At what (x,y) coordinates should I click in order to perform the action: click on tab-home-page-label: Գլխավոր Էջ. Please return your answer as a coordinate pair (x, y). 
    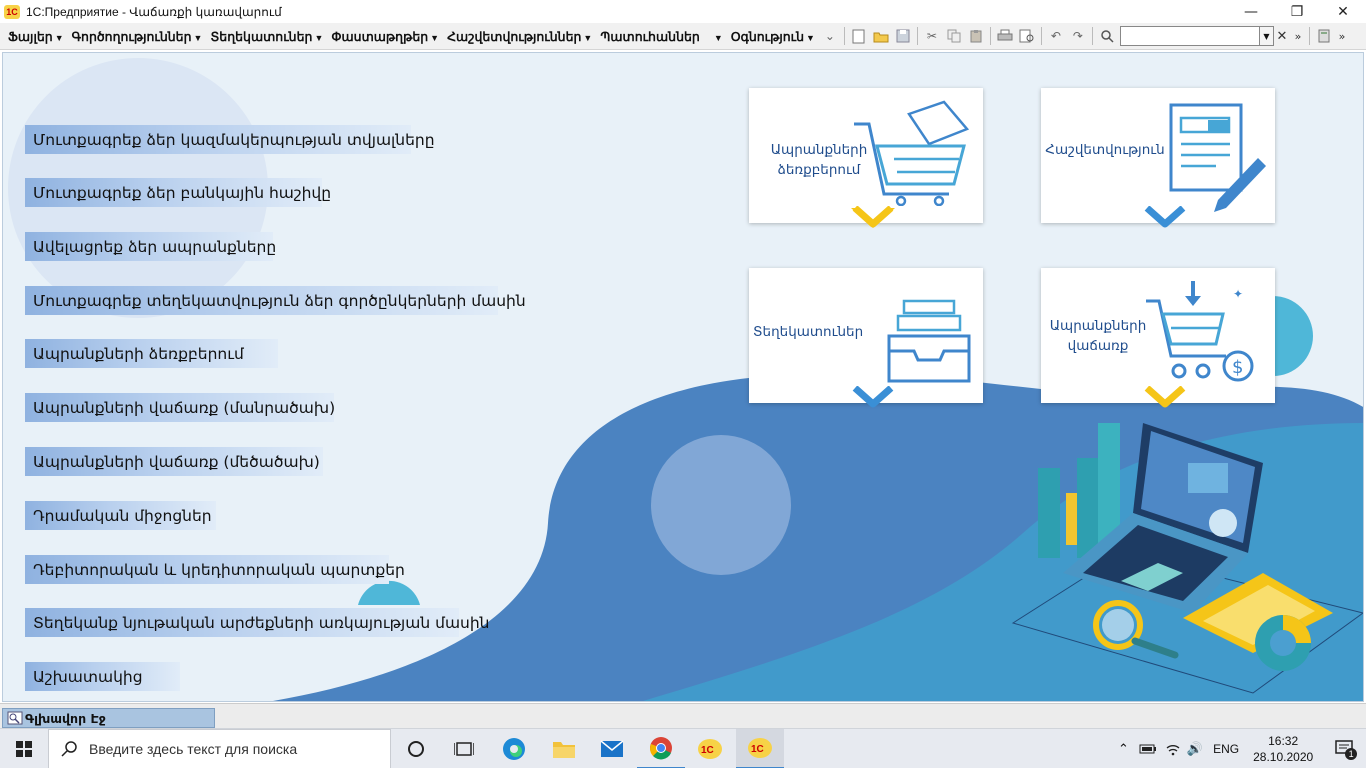
    Looking at the image, I should click on (65, 718).